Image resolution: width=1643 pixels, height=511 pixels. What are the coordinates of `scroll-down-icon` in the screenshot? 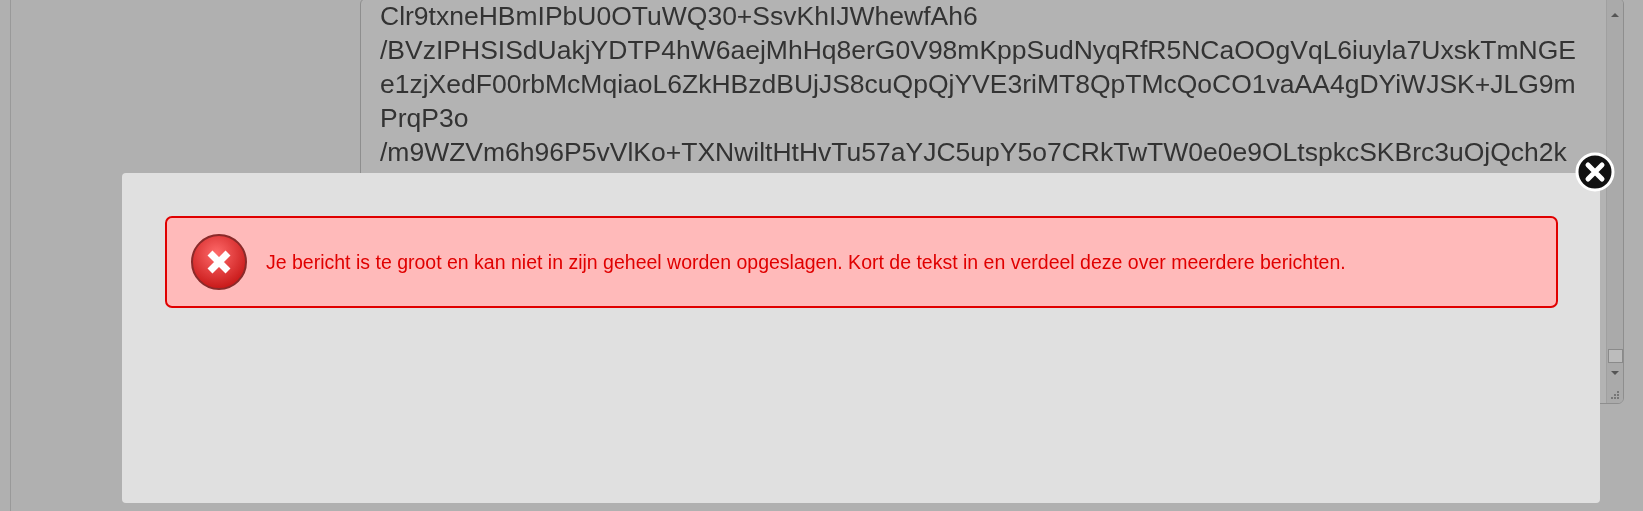 It's located at (1615, 373).